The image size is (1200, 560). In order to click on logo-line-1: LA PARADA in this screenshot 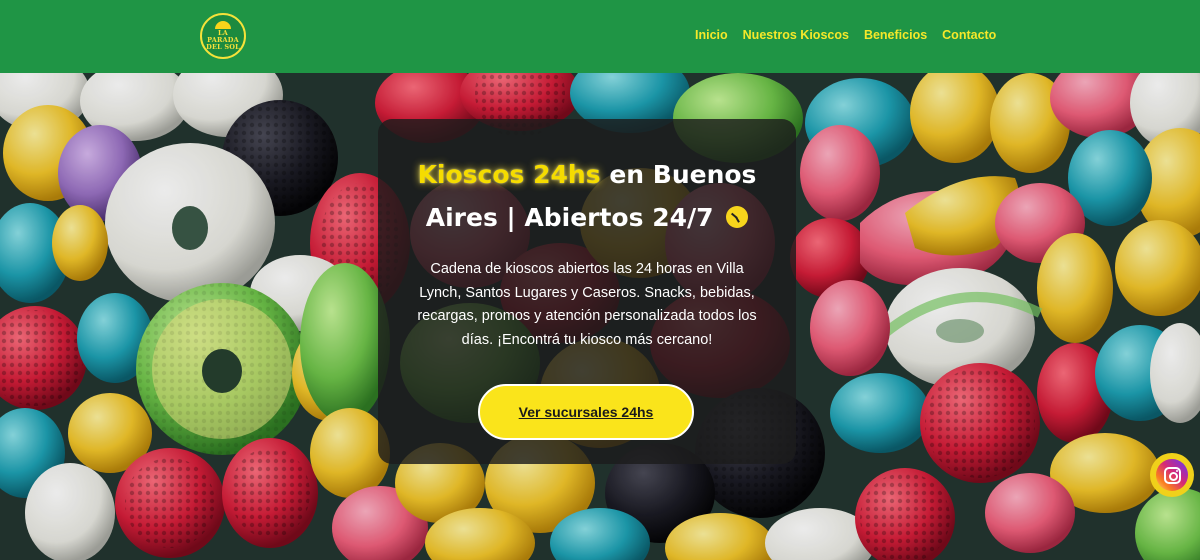, I will do `click(223, 36)`.